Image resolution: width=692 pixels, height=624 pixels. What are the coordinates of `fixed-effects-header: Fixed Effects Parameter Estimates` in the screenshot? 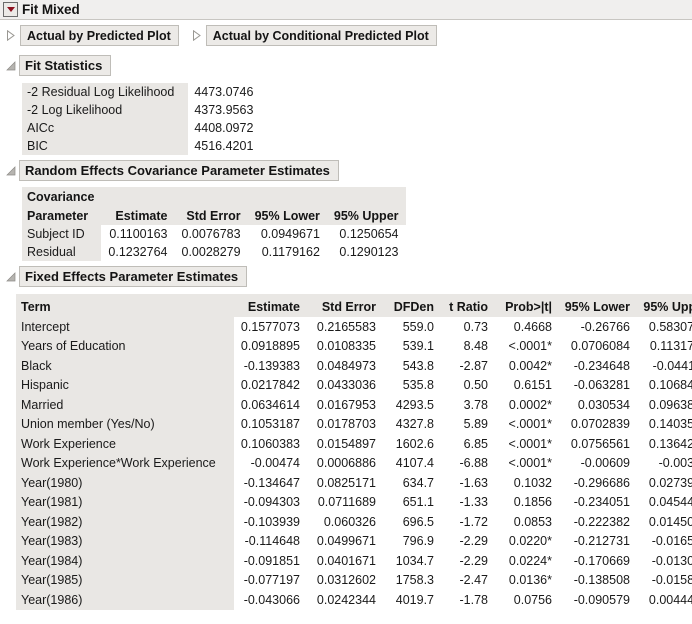 It's located at (346, 276).